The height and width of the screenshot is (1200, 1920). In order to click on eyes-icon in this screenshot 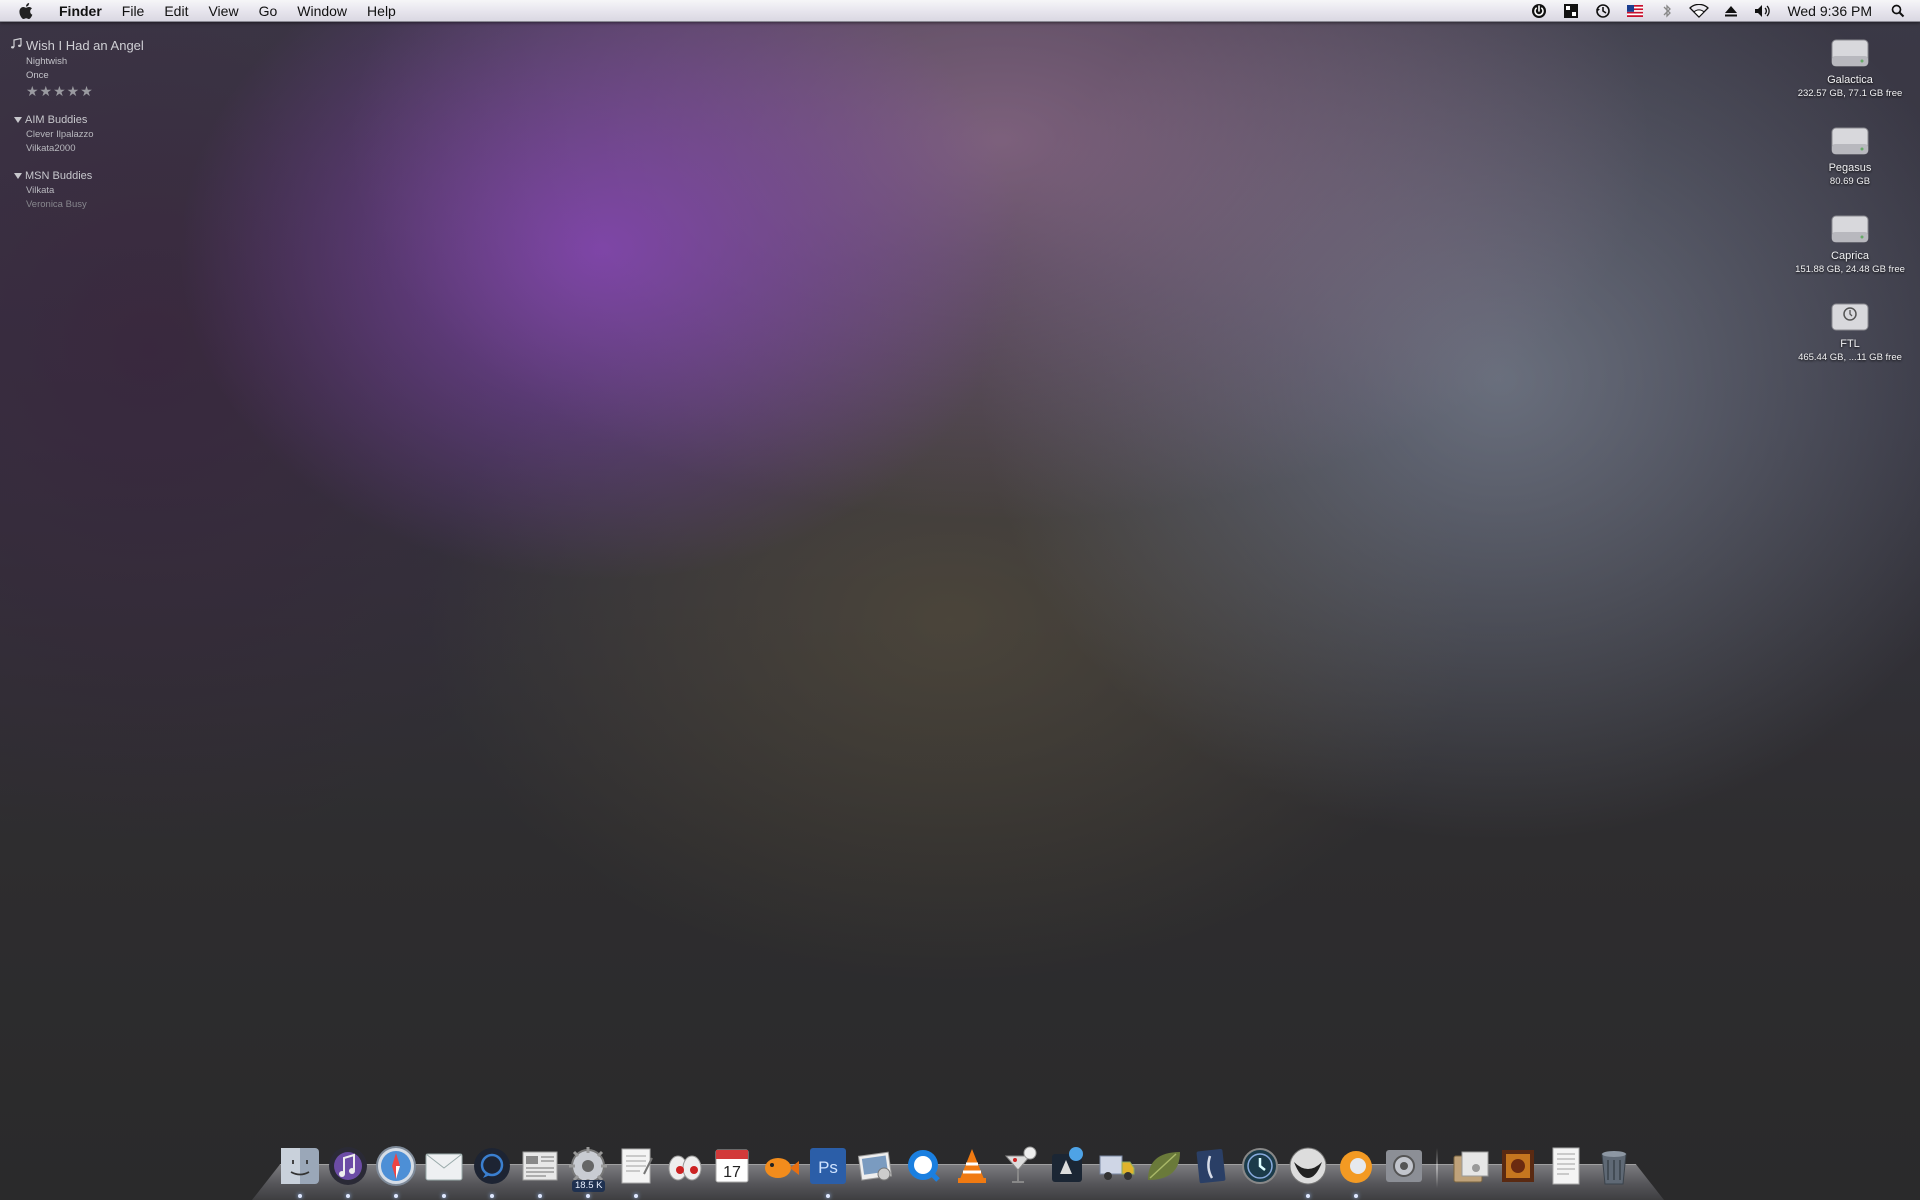, I will do `click(684, 1166)`.